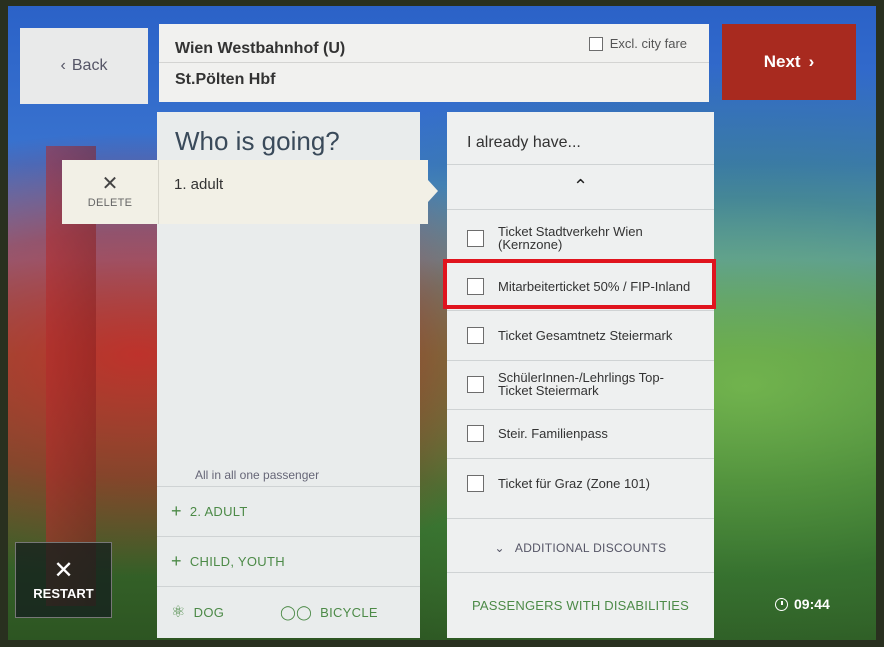  I want to click on scroll-up-button: ⌃, so click(580, 186).